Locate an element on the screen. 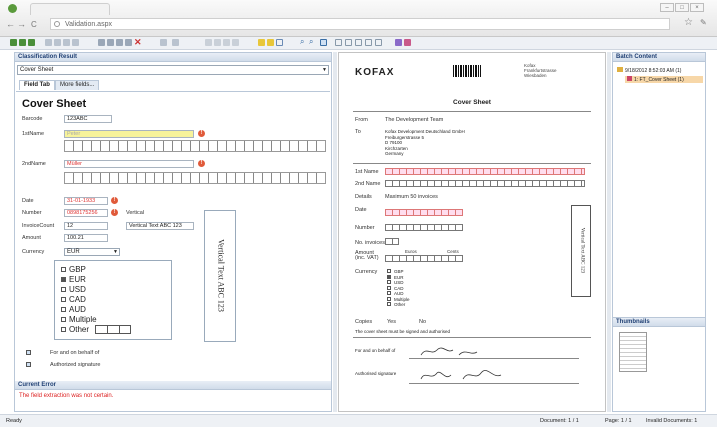  doc-currency-list: GBP EUR USD CAD AUD Multiple Other is located at coordinates (398, 288).